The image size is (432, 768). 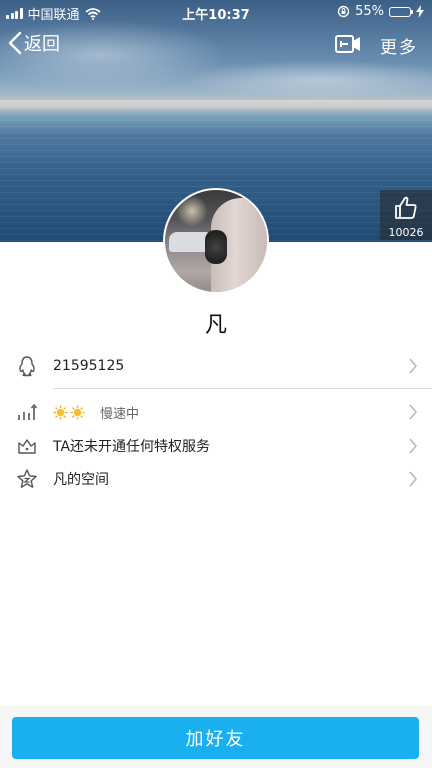 I want to click on crown-icon, so click(x=27, y=446).